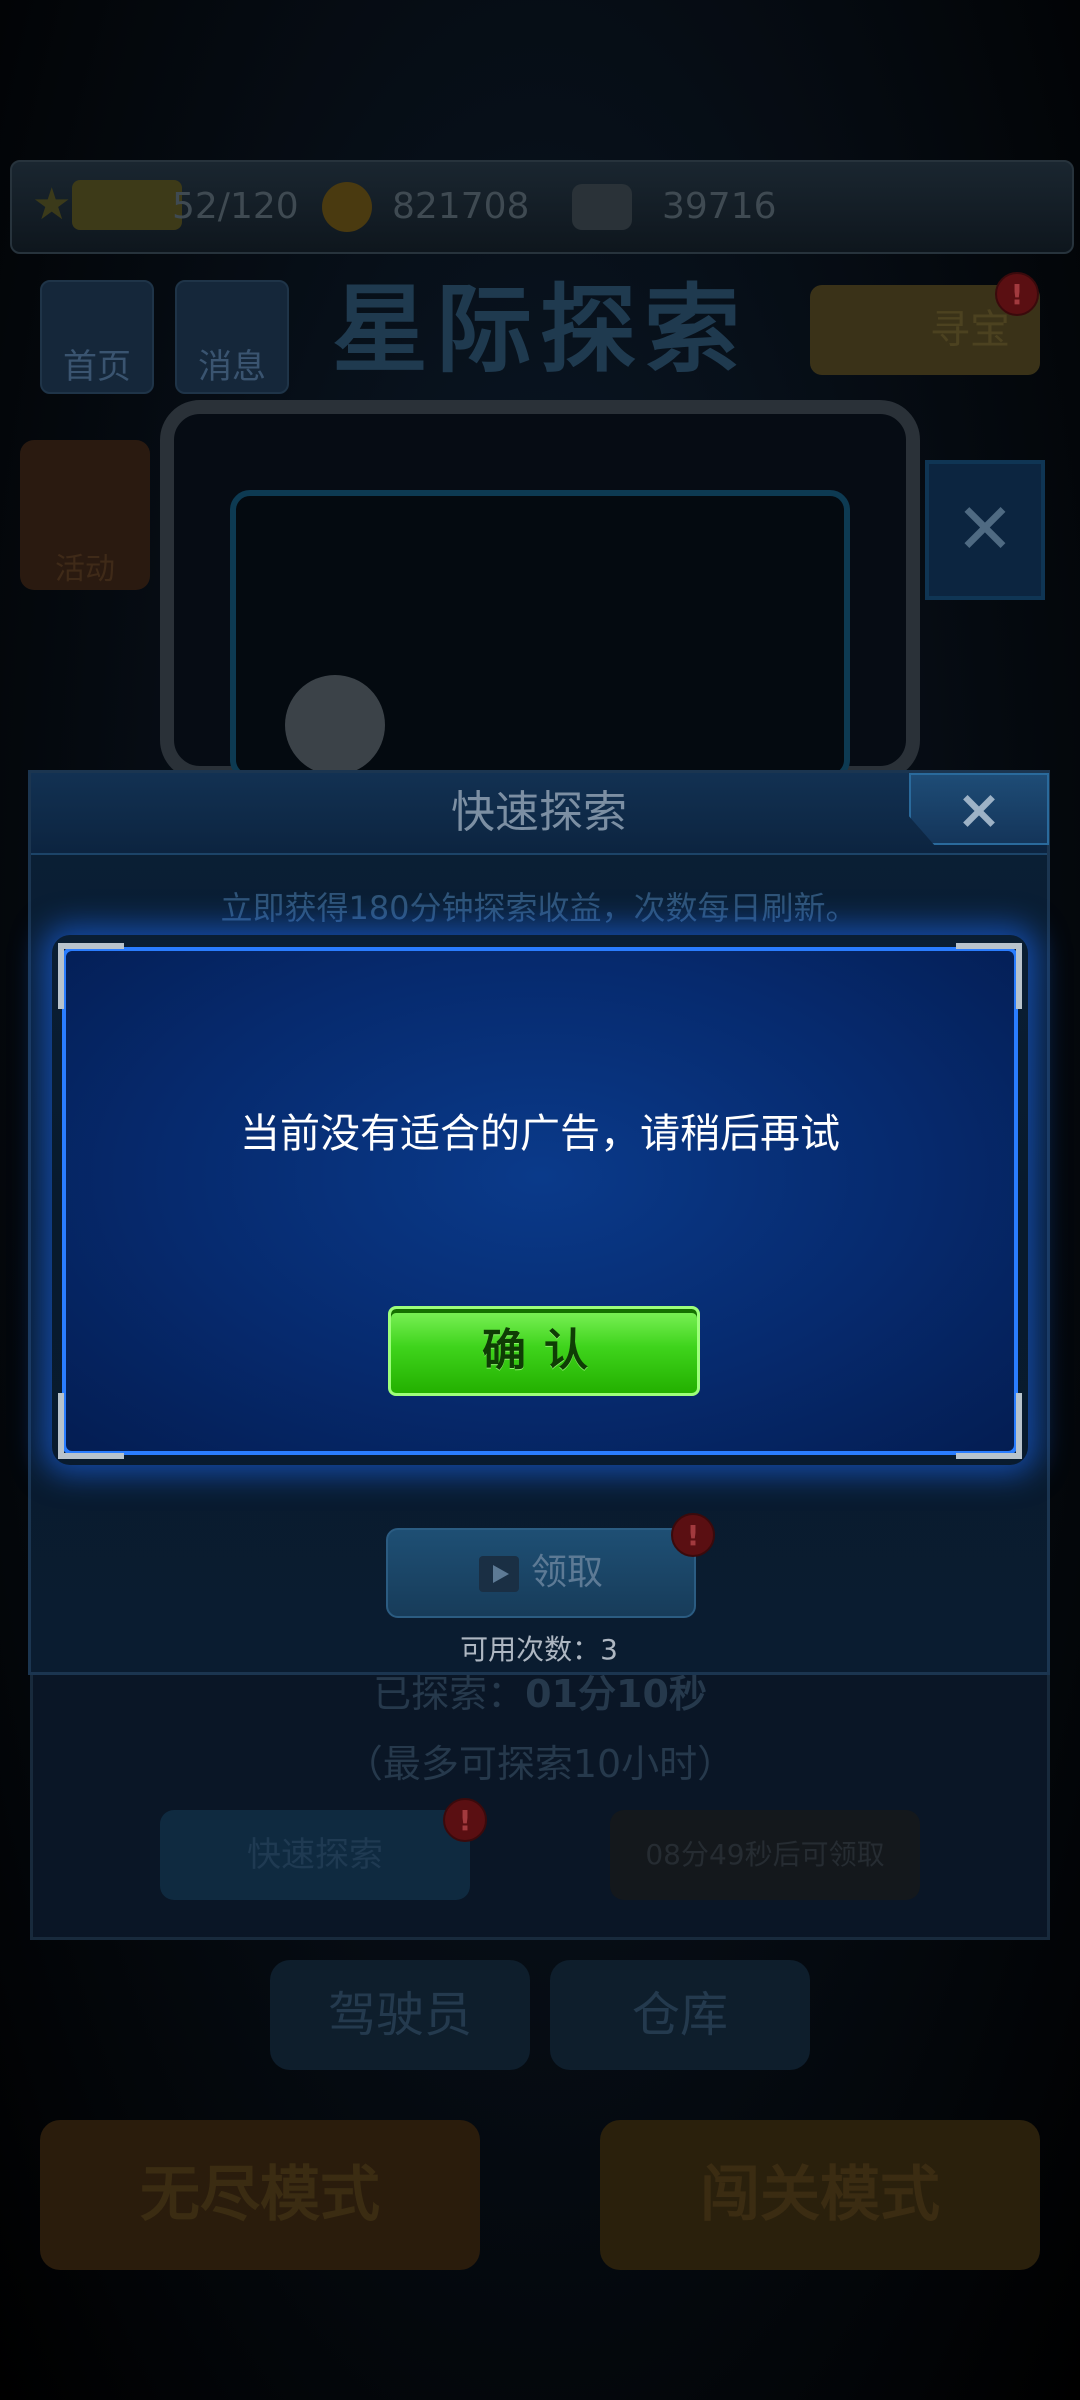 The image size is (1080, 2400). Describe the element at coordinates (566, 1572) in the screenshot. I see `claim-button-label: 领取` at that location.